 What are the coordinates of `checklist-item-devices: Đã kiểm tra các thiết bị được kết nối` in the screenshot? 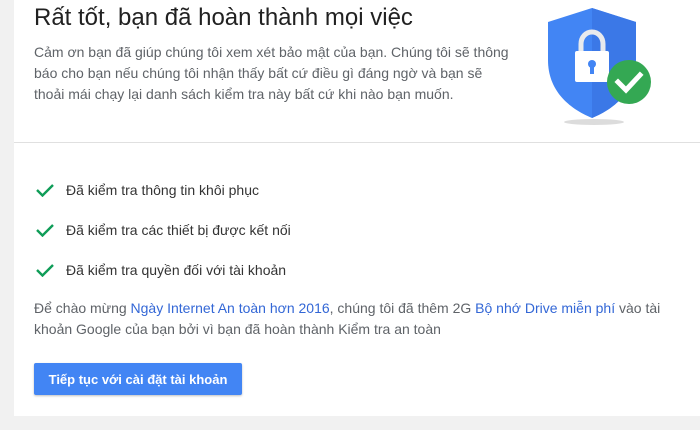 It's located at (163, 230).